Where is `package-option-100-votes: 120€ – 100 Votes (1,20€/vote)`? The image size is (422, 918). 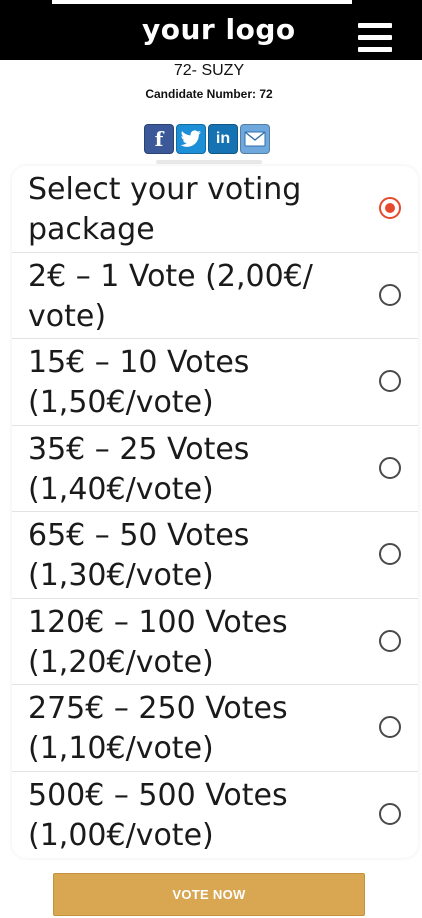 package-option-100-votes: 120€ – 100 Votes (1,20€/vote) is located at coordinates (215, 642).